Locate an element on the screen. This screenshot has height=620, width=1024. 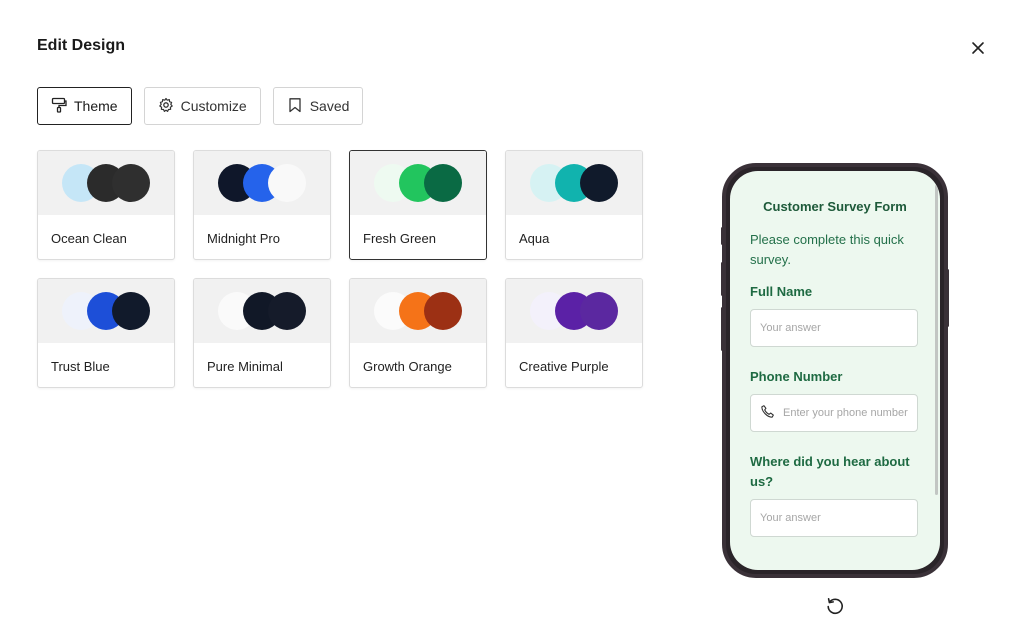
theme-card-fresh-green: Fresh Green is located at coordinates (418, 205).